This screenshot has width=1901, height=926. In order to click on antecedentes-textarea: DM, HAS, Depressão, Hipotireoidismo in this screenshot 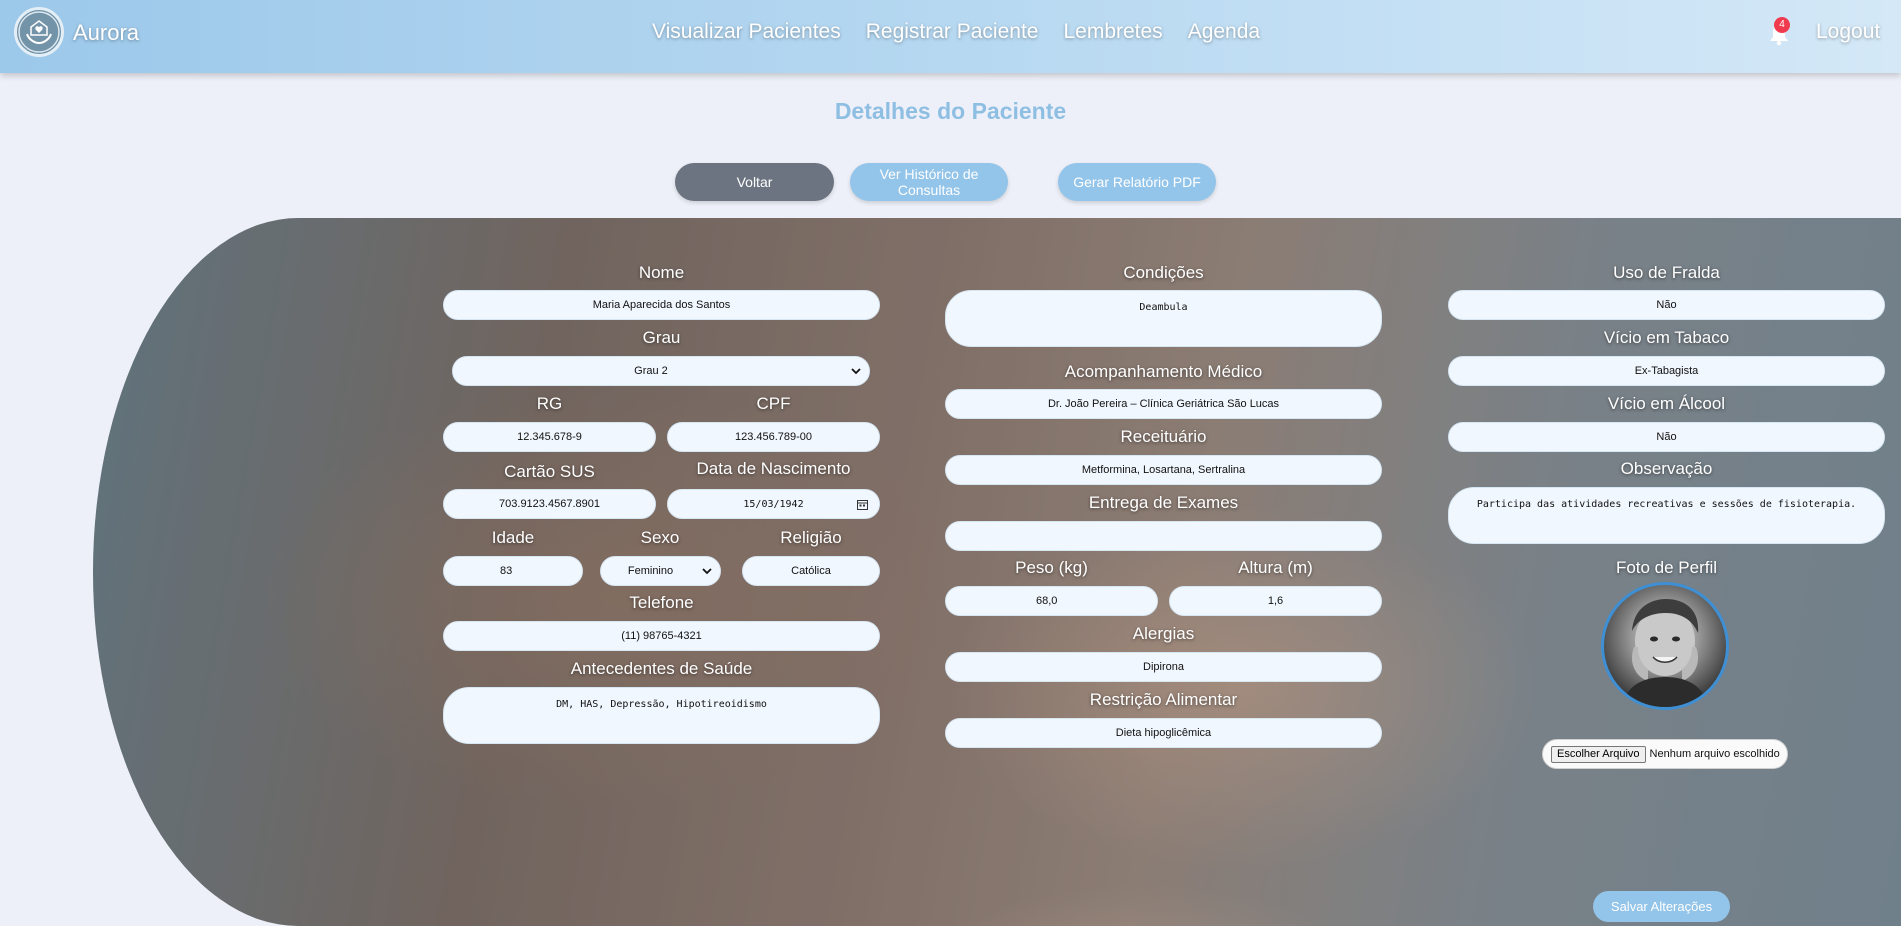, I will do `click(661, 715)`.